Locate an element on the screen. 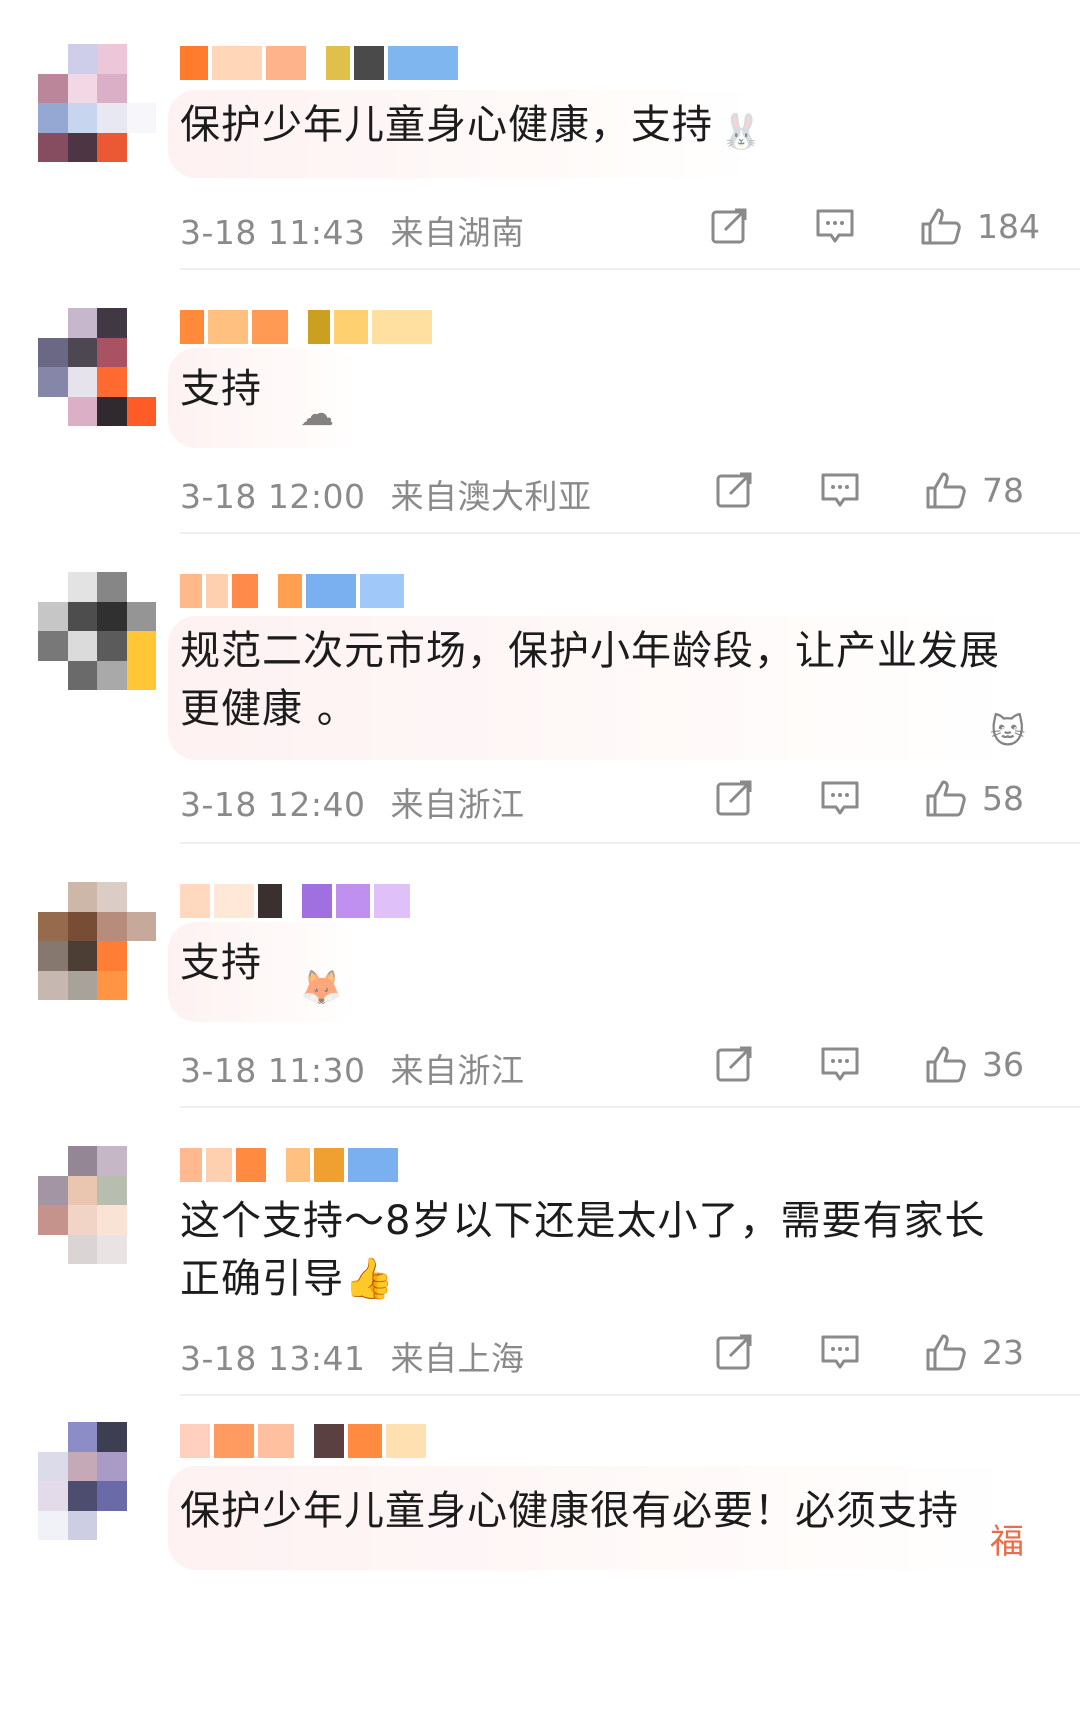 The image size is (1080, 1719). like-button: 184 is located at coordinates (979, 226).